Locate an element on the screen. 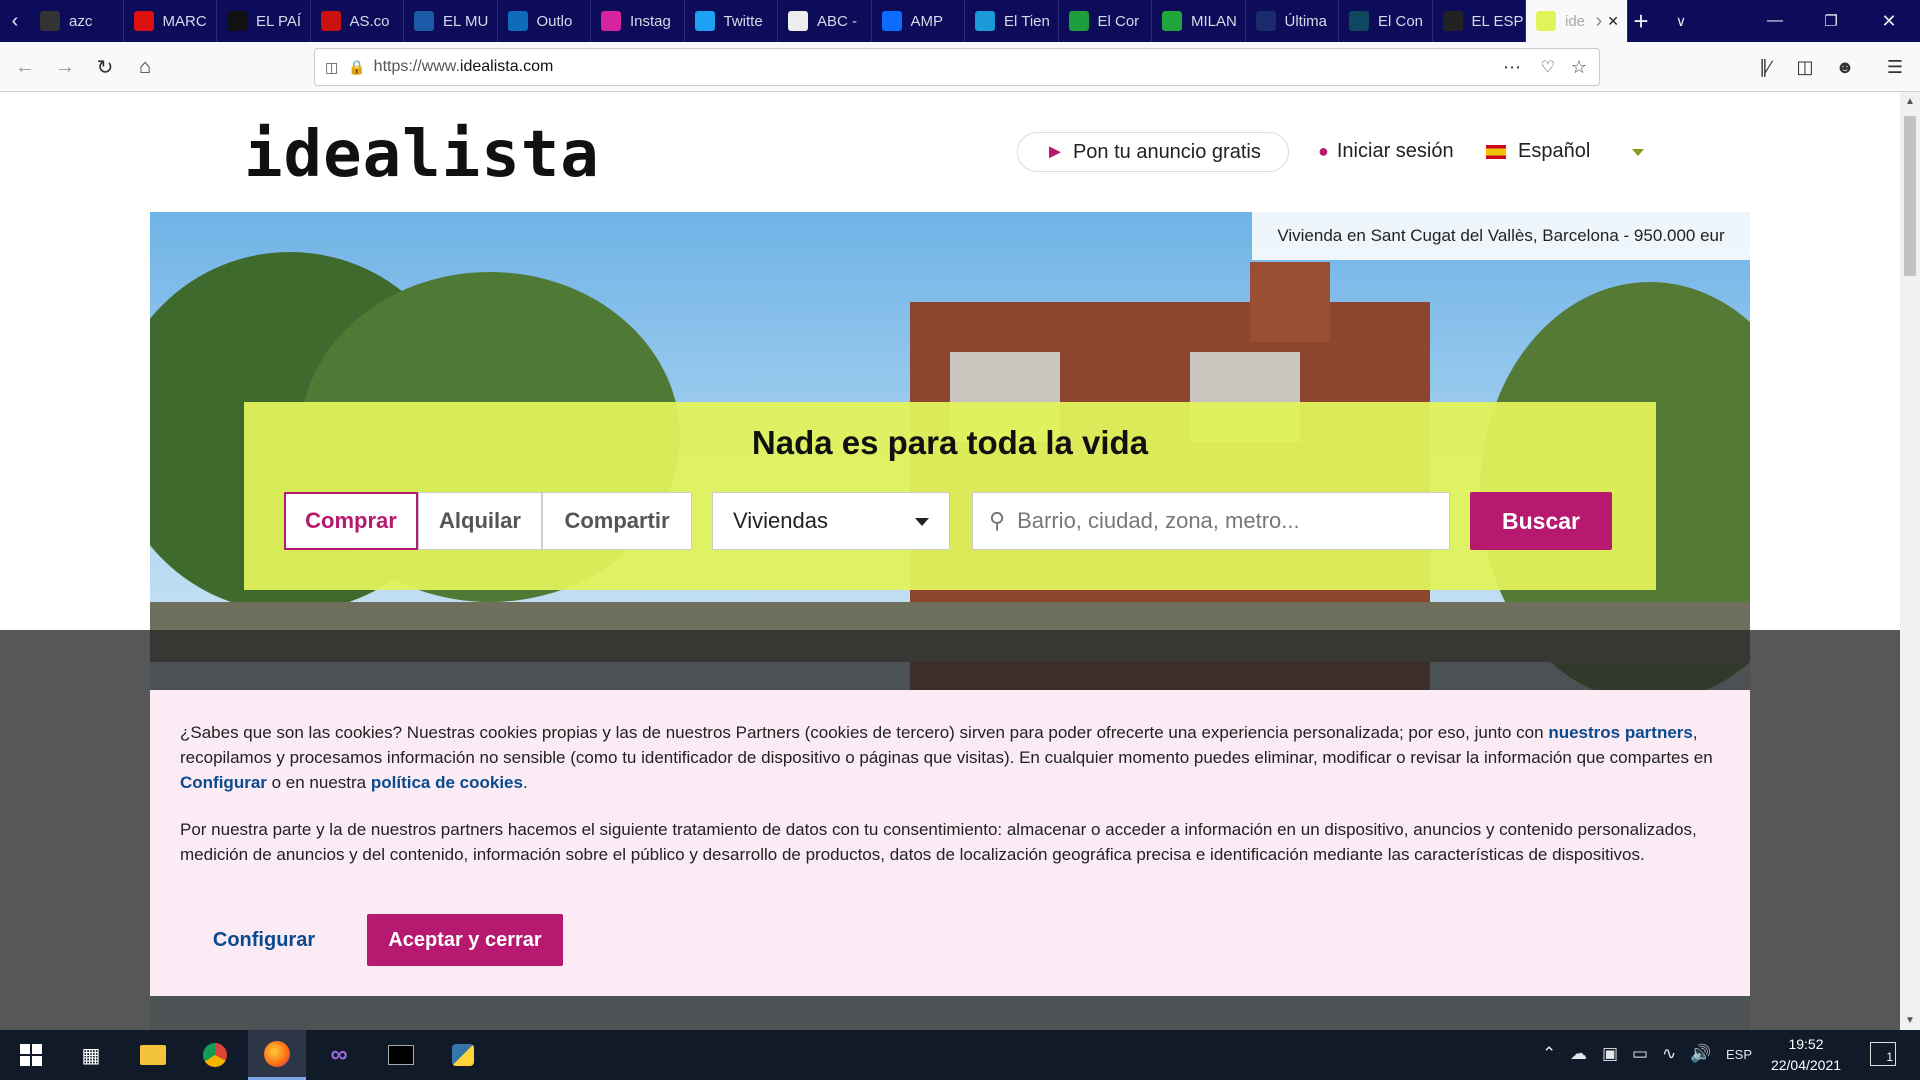  url-text: https://www.idealista.com is located at coordinates (464, 67).